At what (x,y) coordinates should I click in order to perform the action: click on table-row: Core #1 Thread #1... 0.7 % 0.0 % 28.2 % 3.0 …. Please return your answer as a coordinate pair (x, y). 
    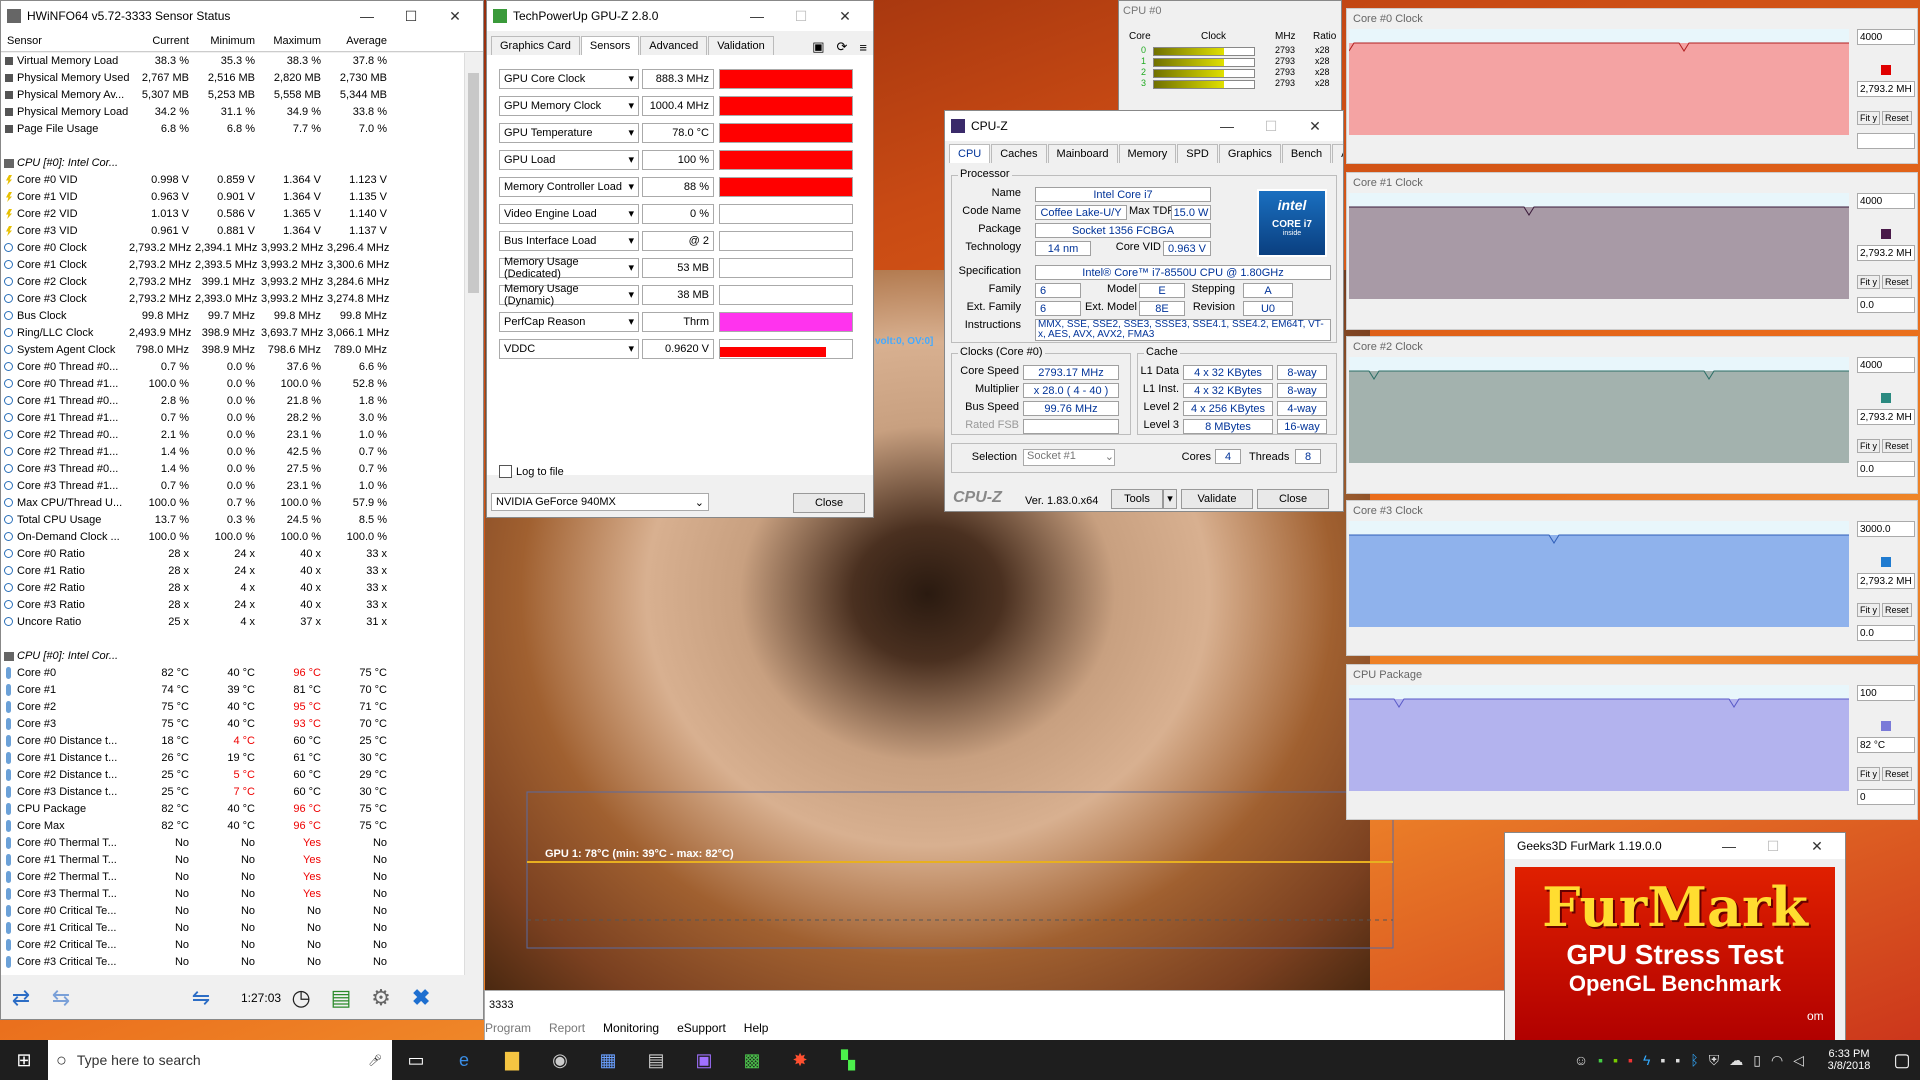
    Looking at the image, I should click on (234, 418).